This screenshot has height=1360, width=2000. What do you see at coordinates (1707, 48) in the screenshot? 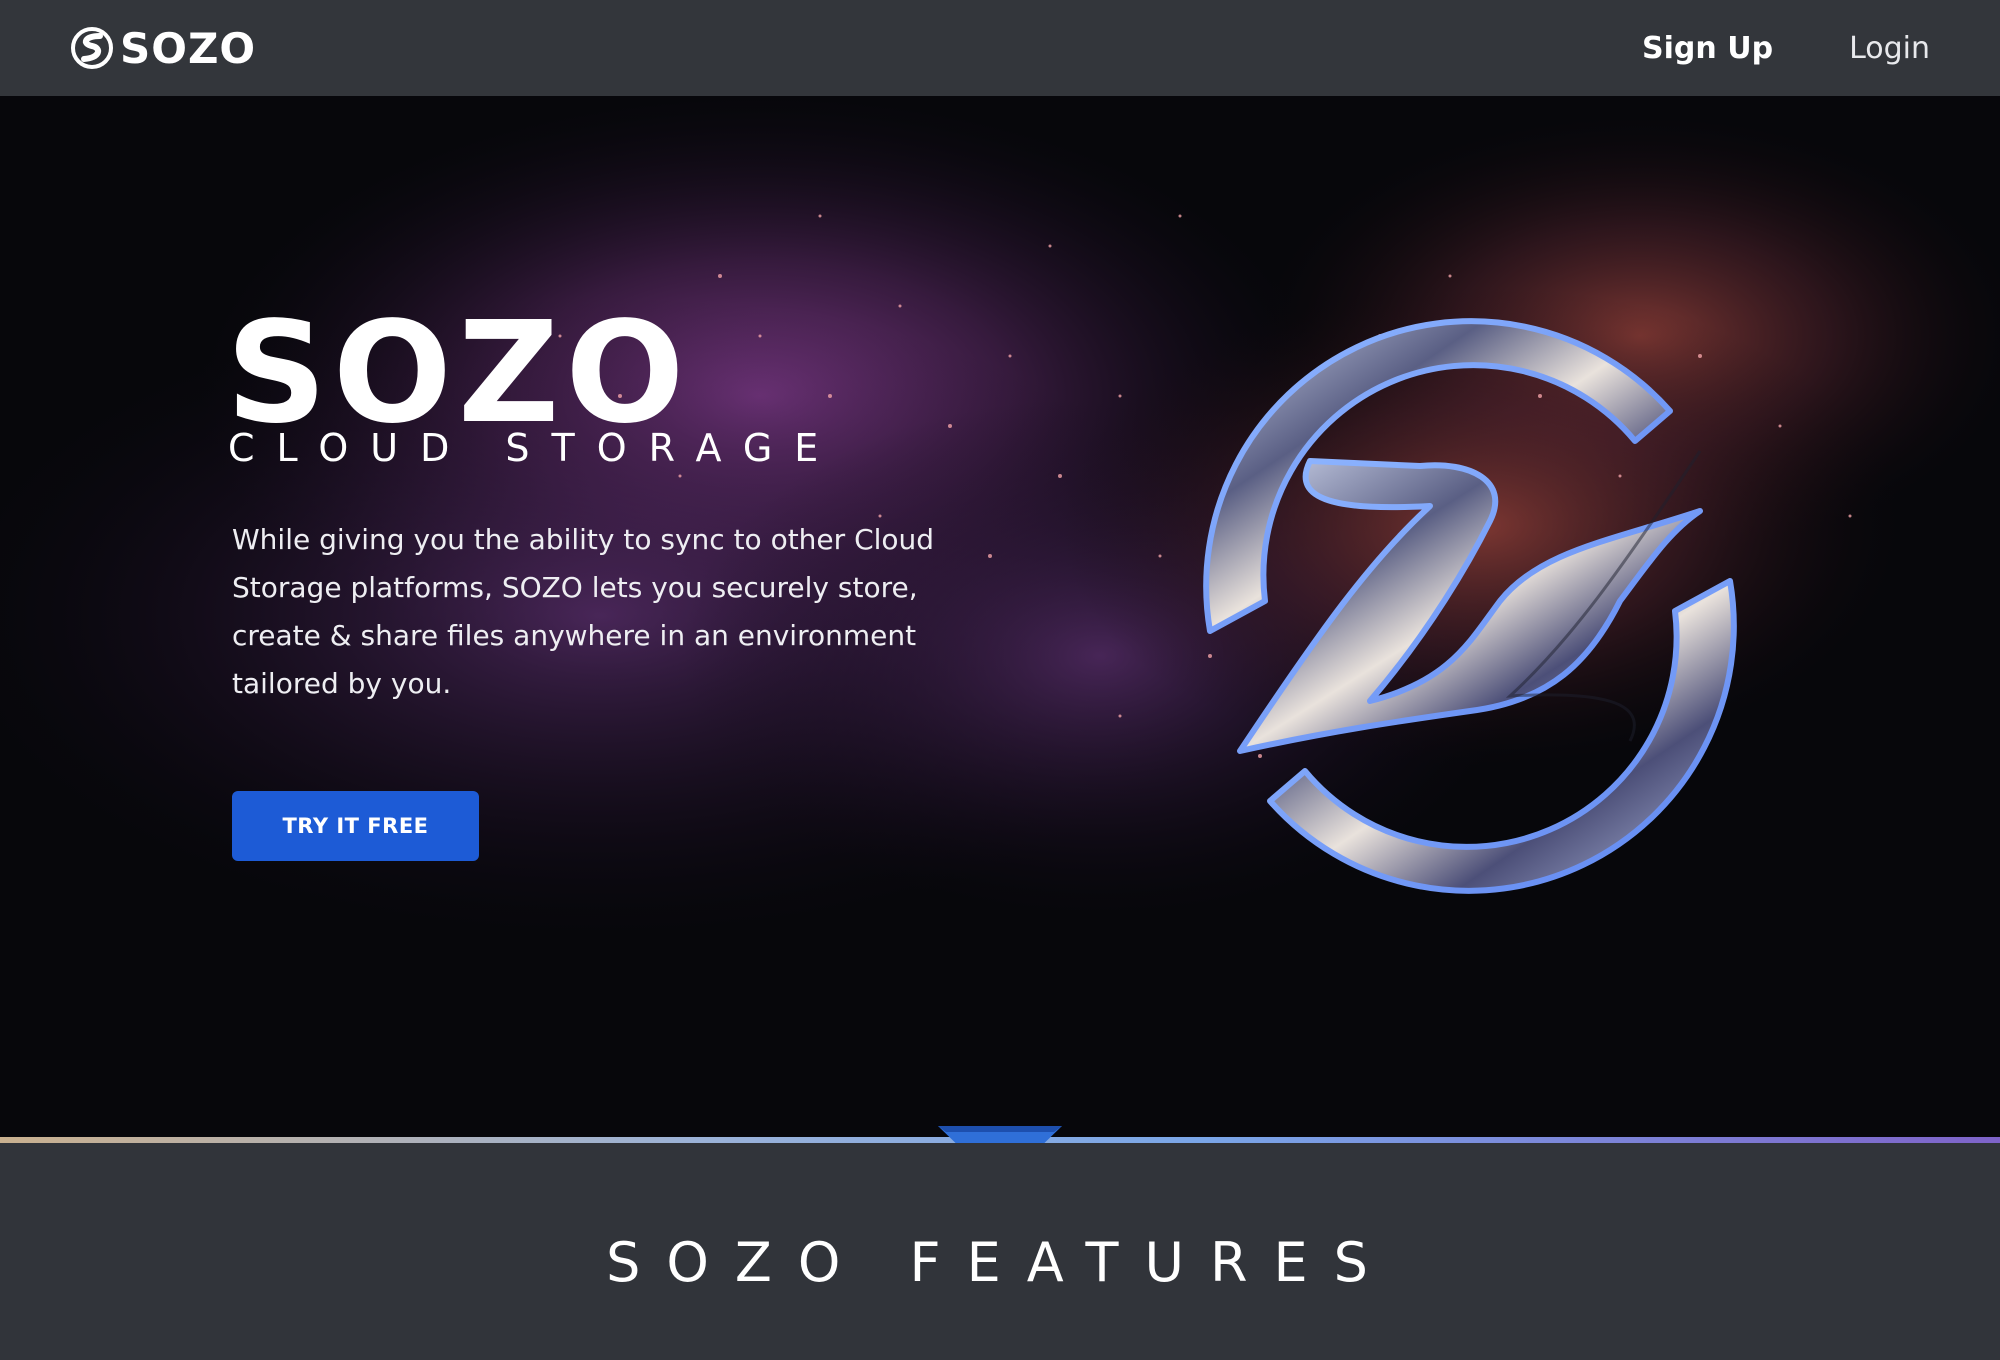
I see `signup-link: Sign Up` at bounding box center [1707, 48].